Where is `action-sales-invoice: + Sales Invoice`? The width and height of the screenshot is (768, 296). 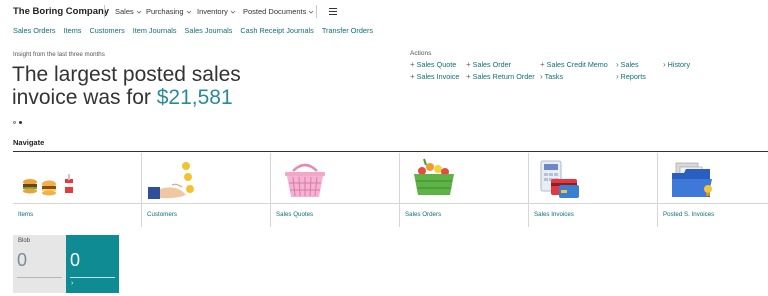
action-sales-invoice: + Sales Invoice is located at coordinates (434, 76).